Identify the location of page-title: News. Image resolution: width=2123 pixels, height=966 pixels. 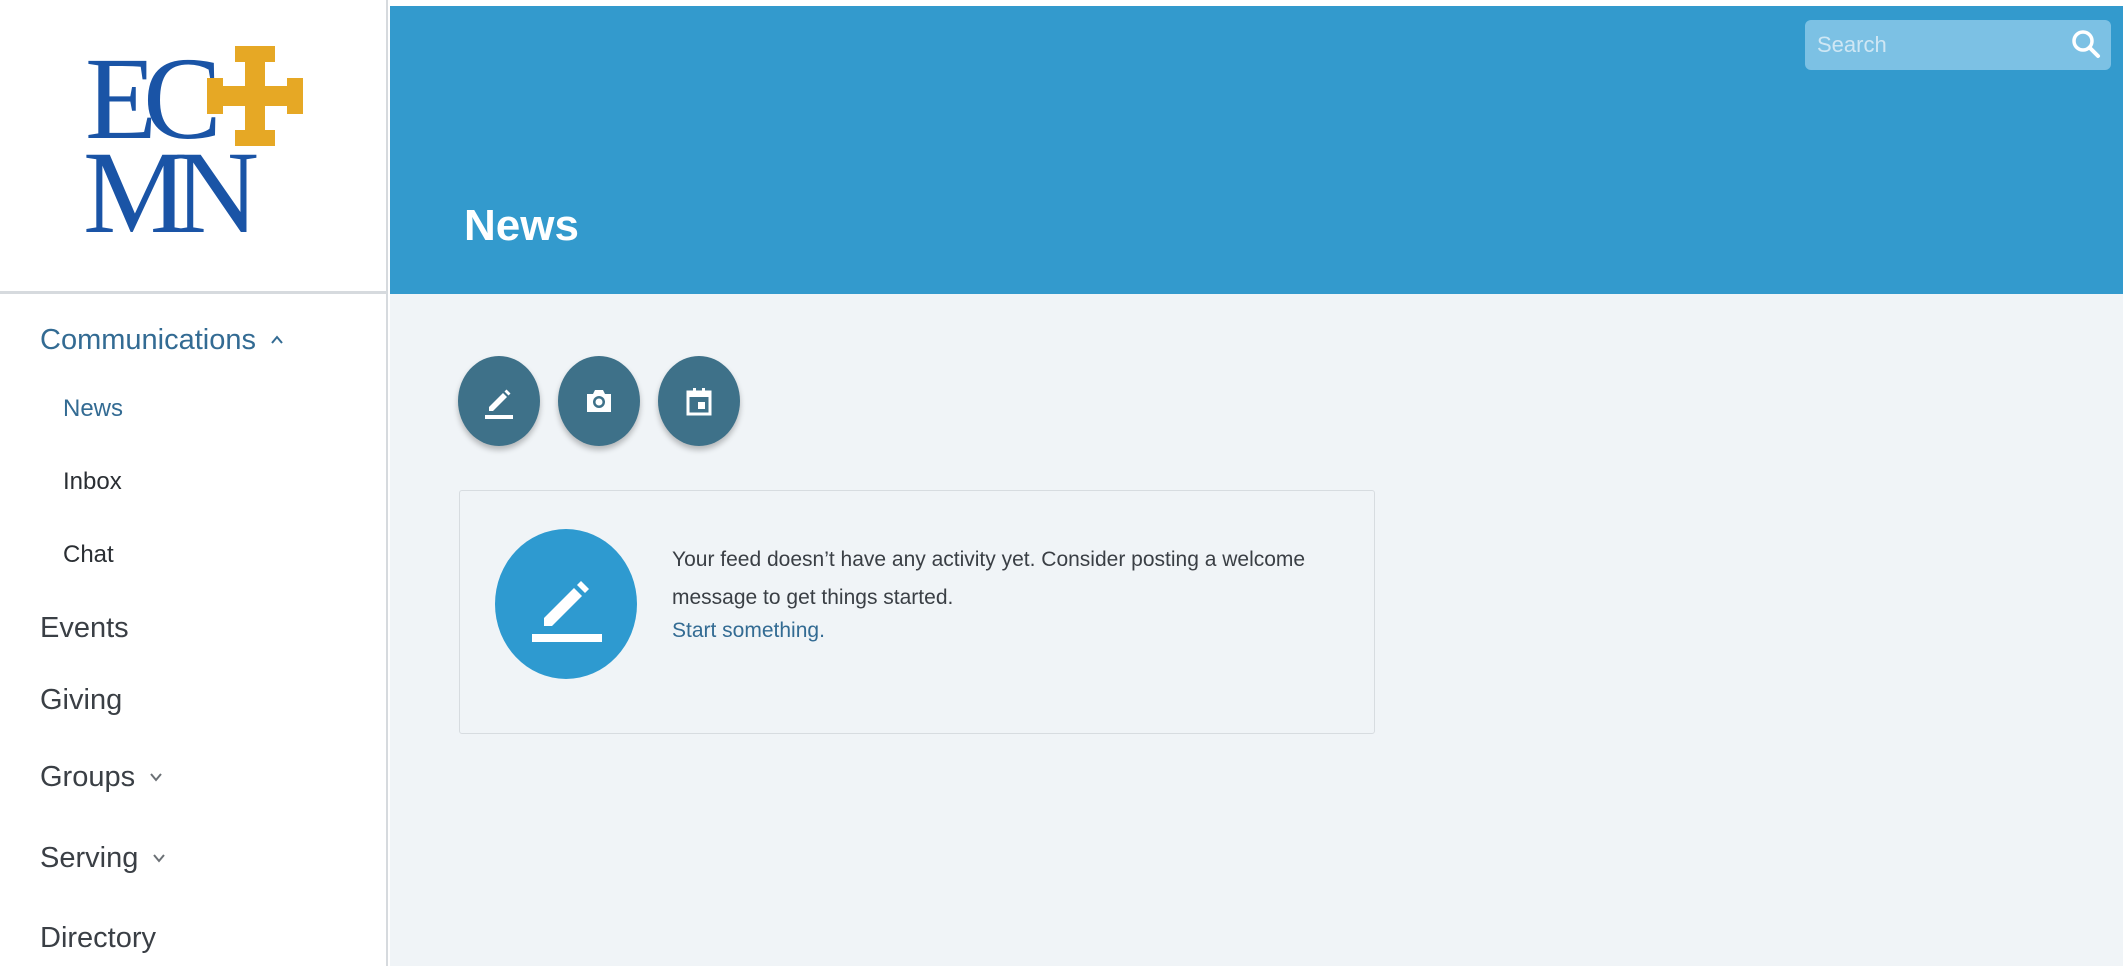
(521, 225).